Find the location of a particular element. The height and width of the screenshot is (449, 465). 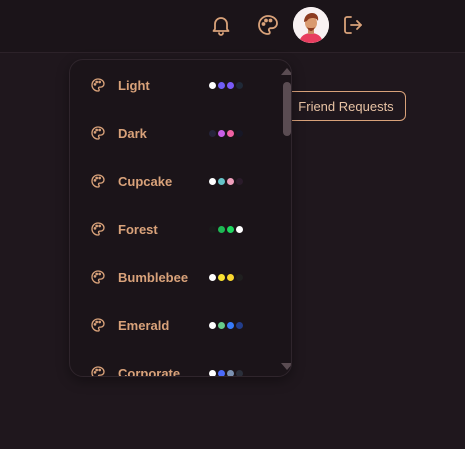

theme-label: Corporate is located at coordinates (149, 371).